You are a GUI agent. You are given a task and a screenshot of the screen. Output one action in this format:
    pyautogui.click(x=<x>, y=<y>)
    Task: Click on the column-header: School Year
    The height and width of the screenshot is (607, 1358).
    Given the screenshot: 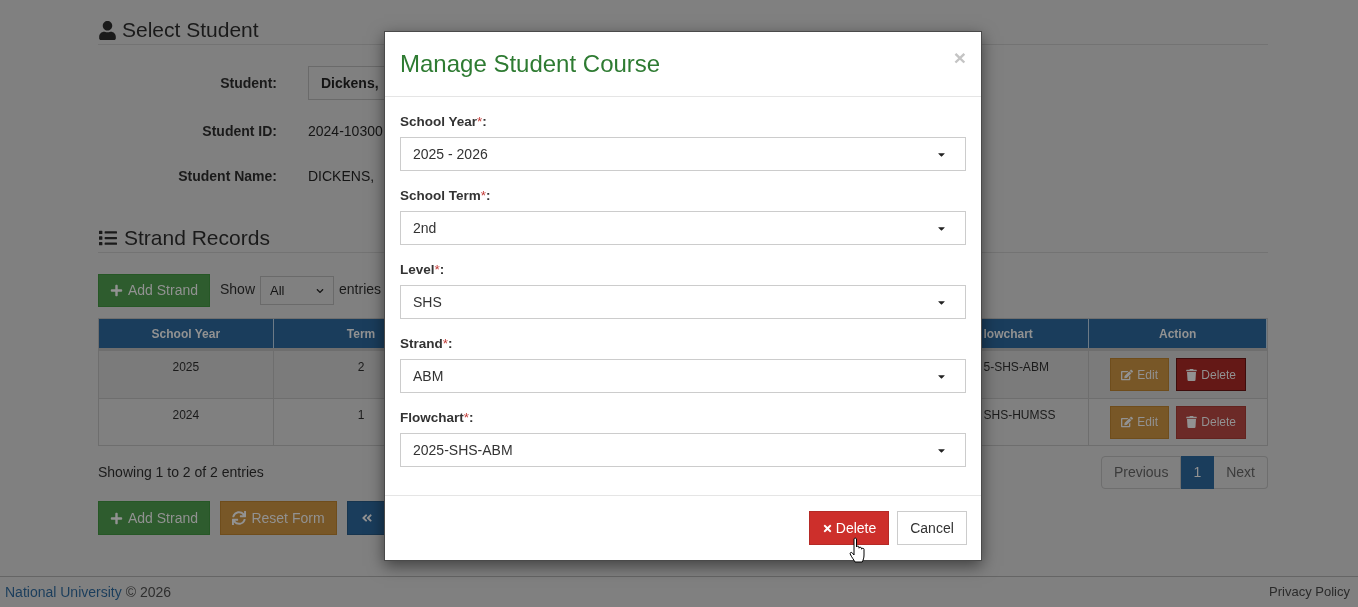 What is the action you would take?
    pyautogui.click(x=186, y=334)
    